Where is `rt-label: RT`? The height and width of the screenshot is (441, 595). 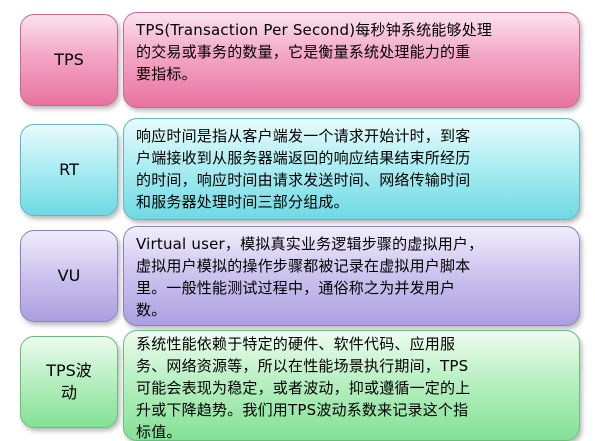
rt-label: RT is located at coordinates (69, 170).